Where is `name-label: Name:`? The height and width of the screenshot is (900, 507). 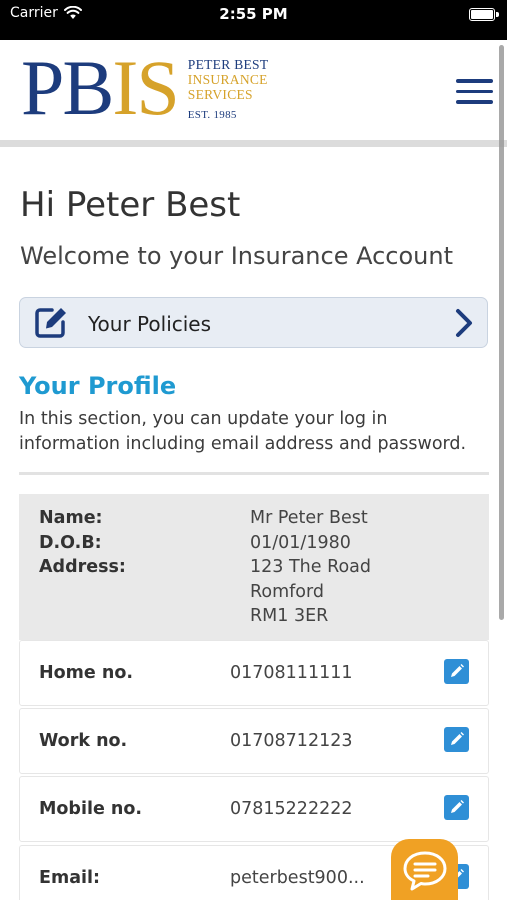
name-label: Name: is located at coordinates (71, 518).